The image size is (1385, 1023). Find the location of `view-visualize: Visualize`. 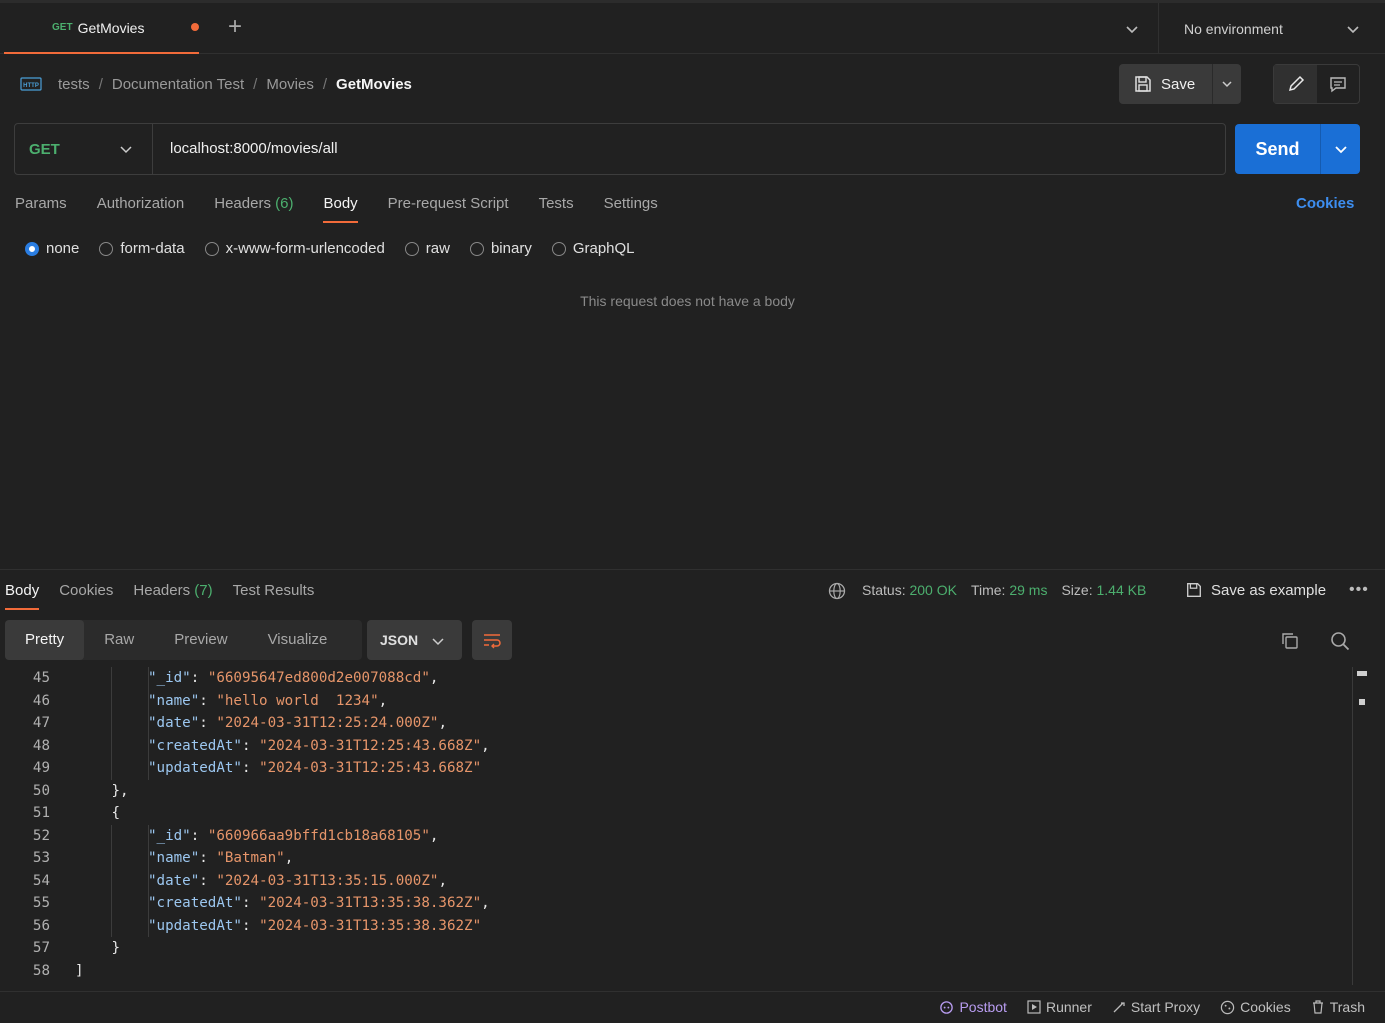

view-visualize: Visualize is located at coordinates (298, 640).